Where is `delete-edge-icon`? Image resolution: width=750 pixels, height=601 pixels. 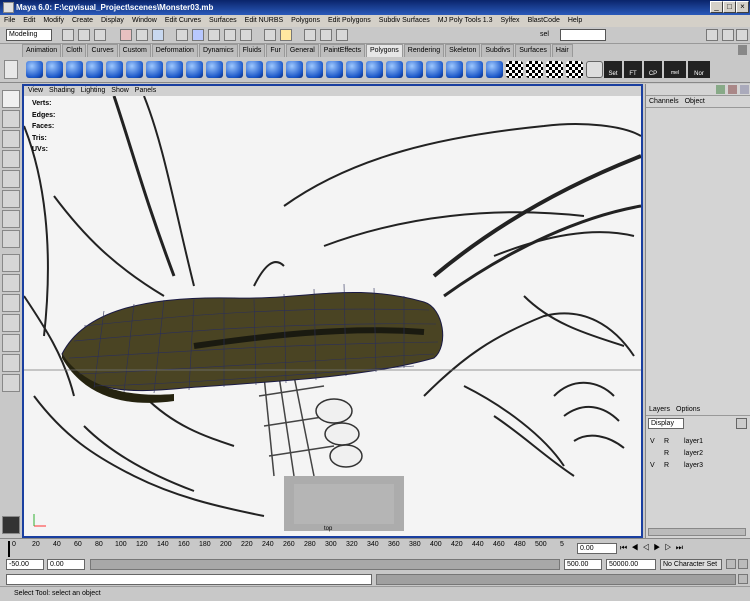 delete-edge-icon is located at coordinates (454, 69).